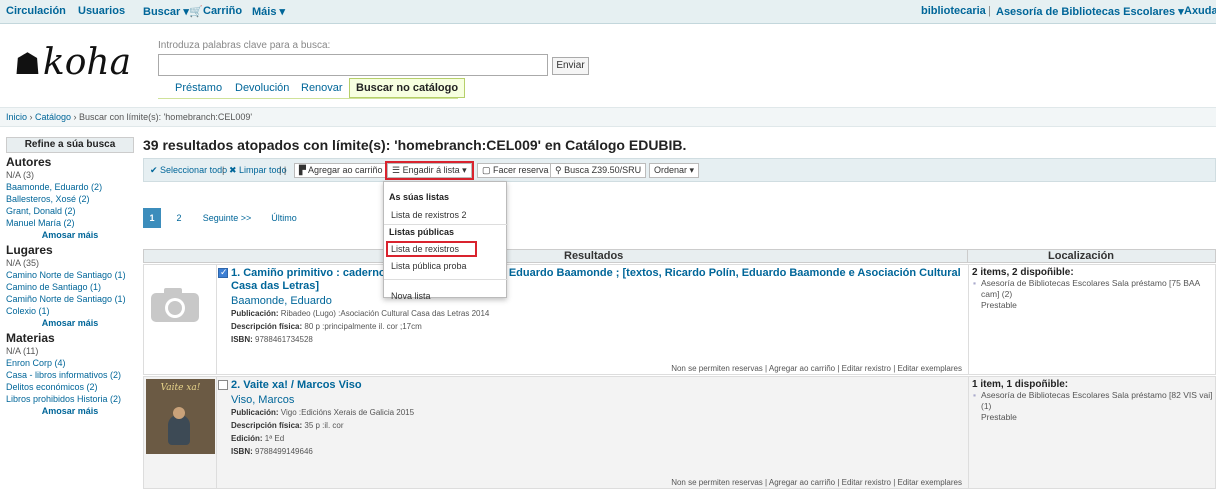 The width and height of the screenshot is (1216, 489). What do you see at coordinates (70, 387) in the screenshot?
I see `facet-item: Delitos económicos (2)` at bounding box center [70, 387].